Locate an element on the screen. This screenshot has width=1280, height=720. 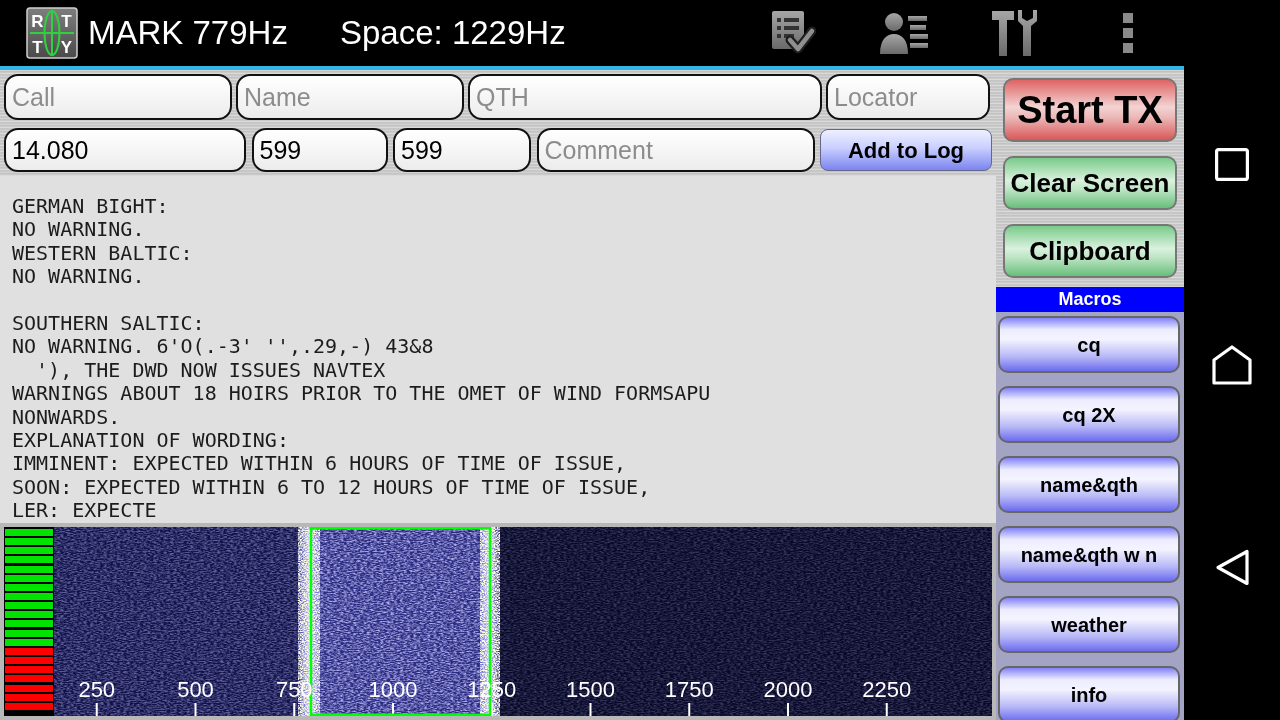
mark-frequency-label: MARK 779Hz is located at coordinates (188, 32).